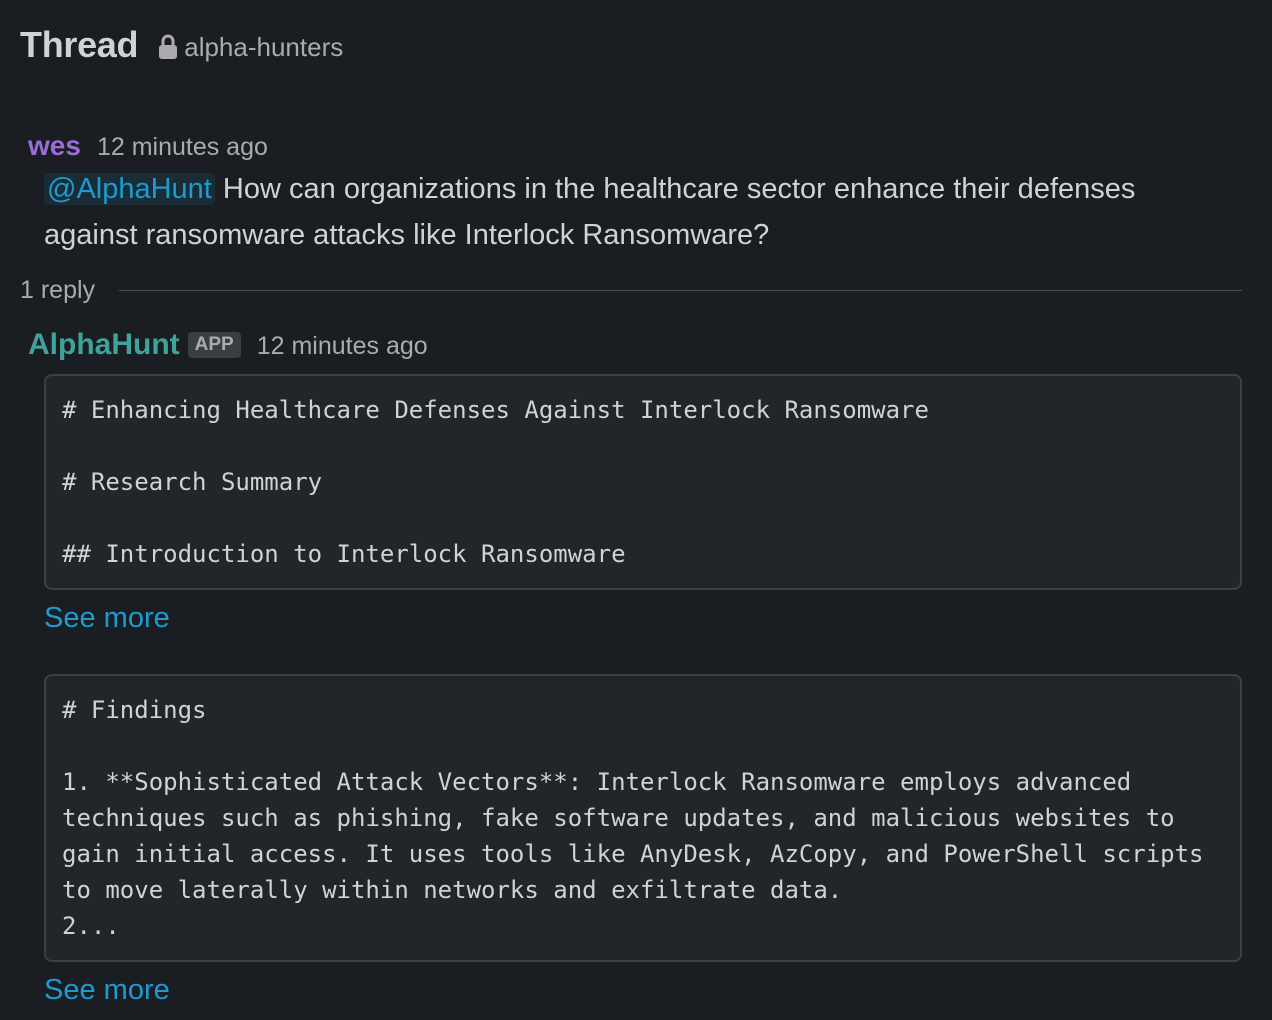 Image resolution: width=1272 pixels, height=1020 pixels. I want to click on reply-count: 1 reply, so click(58, 290).